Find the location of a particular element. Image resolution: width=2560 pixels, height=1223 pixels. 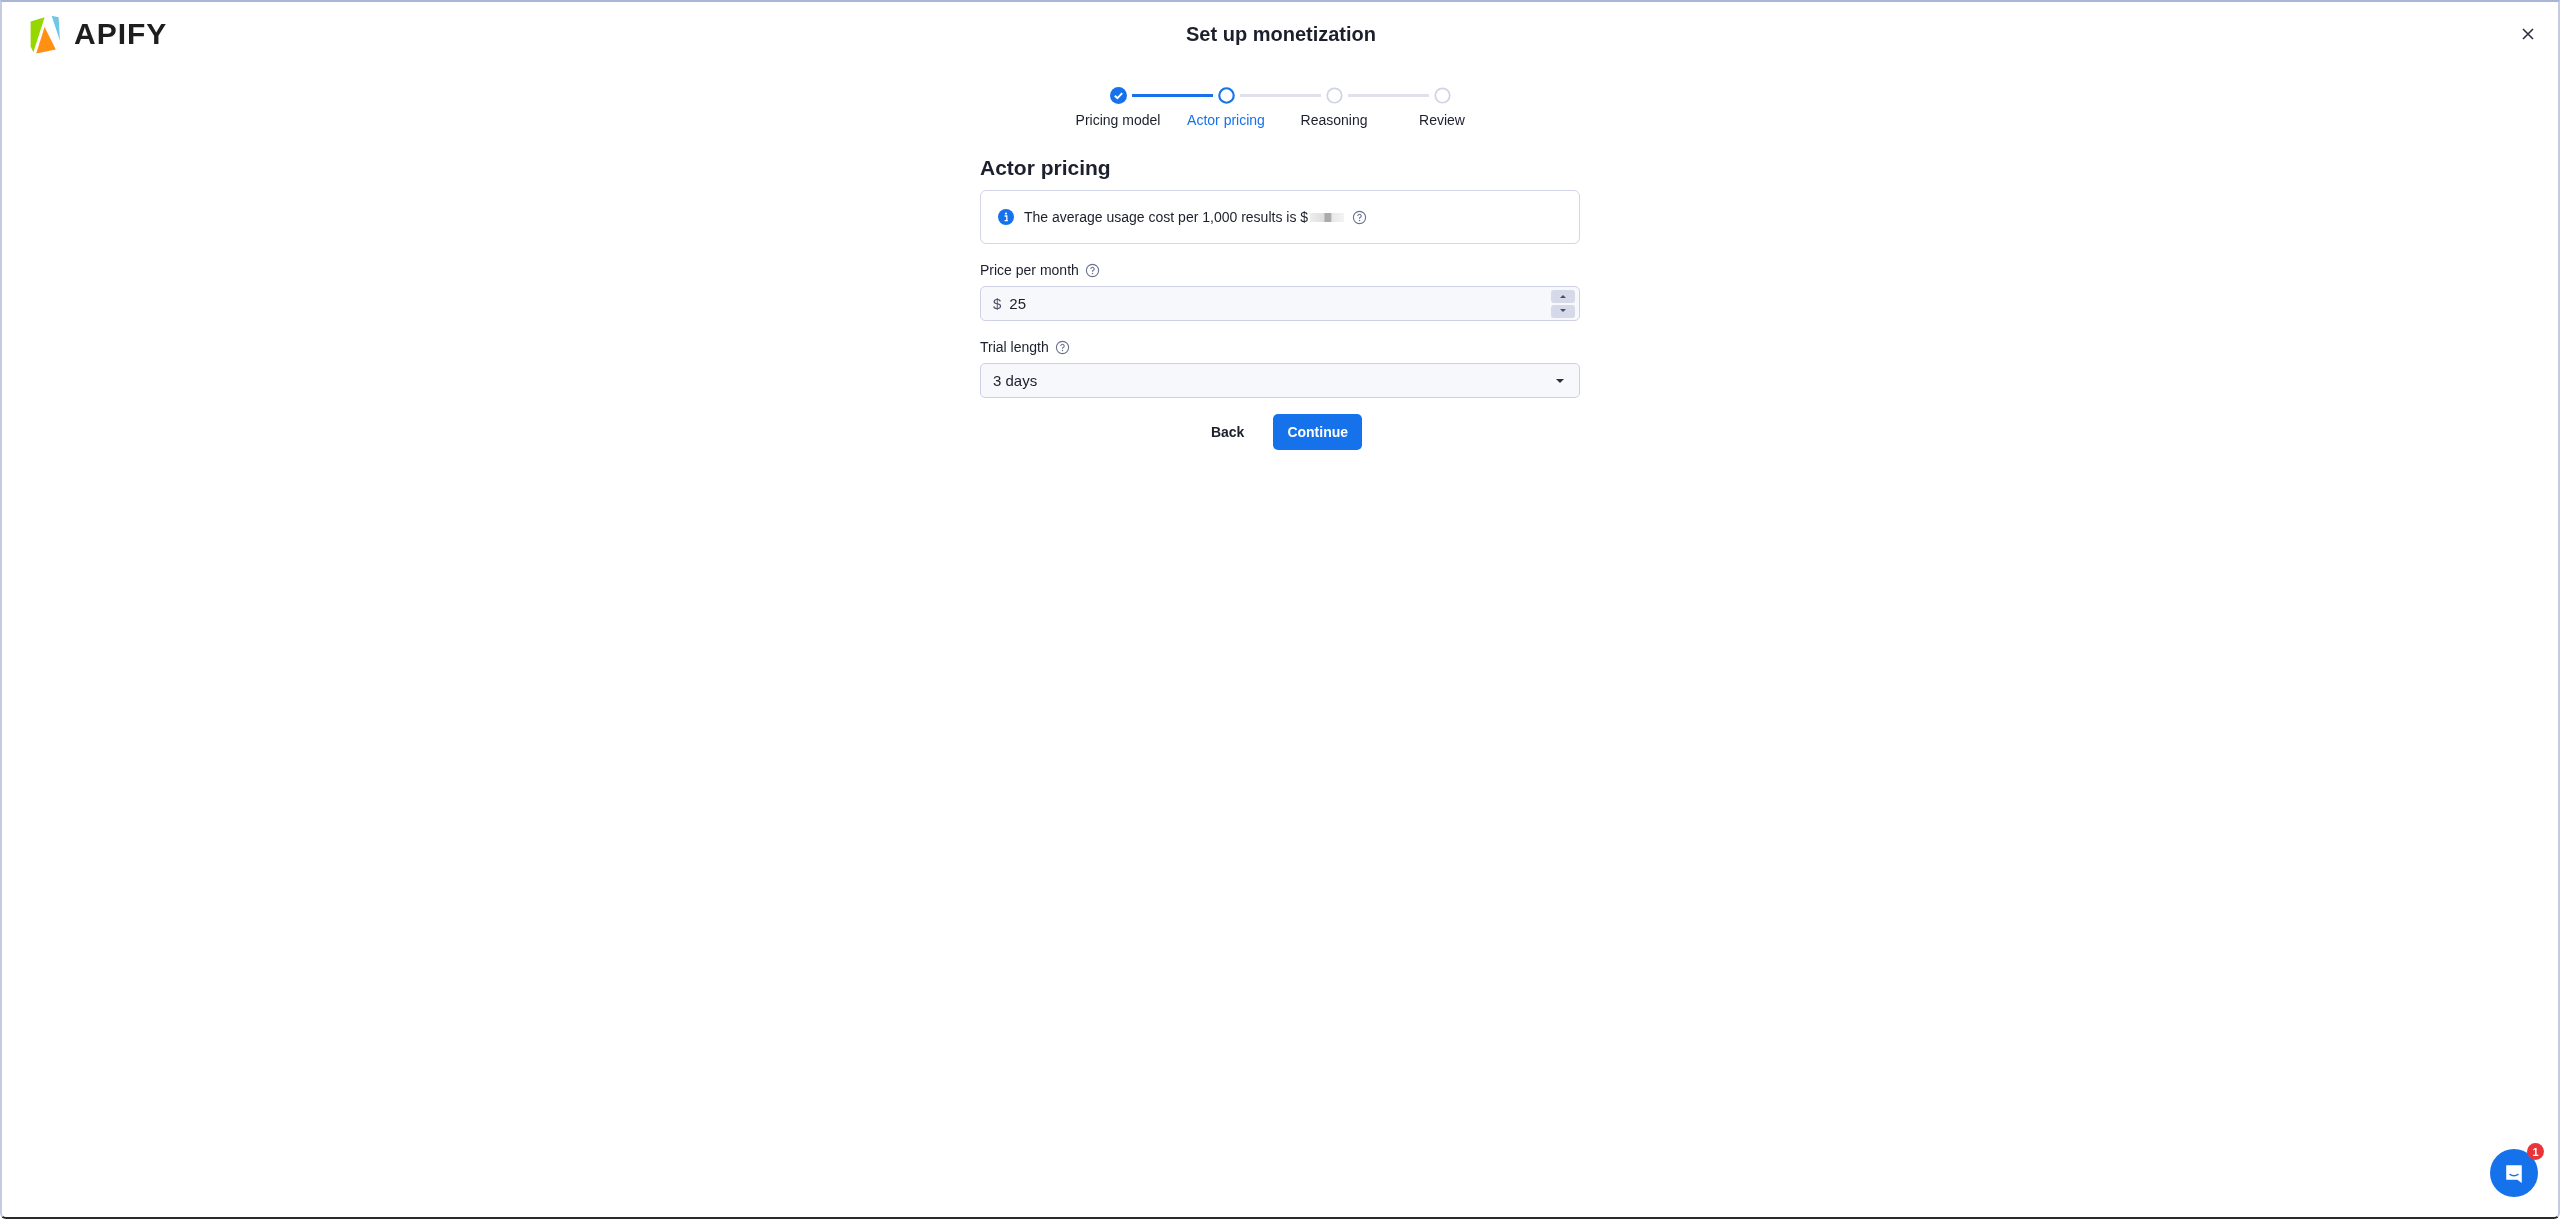

step-label: Reasoning is located at coordinates (1334, 120).